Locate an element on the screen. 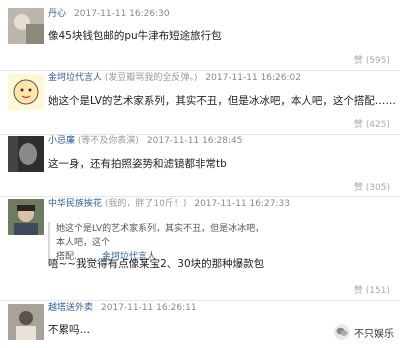  timestamp: 2017-11-11 16:26:11 is located at coordinates (149, 308).